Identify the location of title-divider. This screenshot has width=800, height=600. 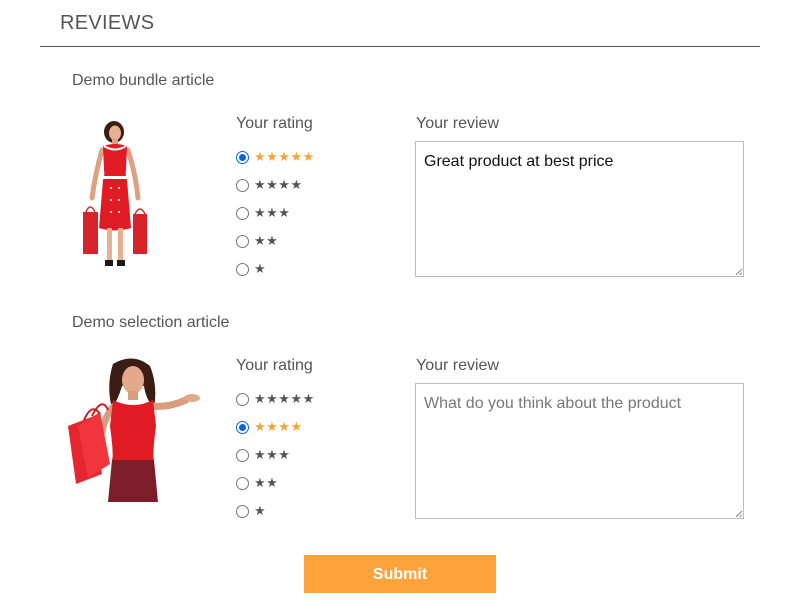
(400, 46).